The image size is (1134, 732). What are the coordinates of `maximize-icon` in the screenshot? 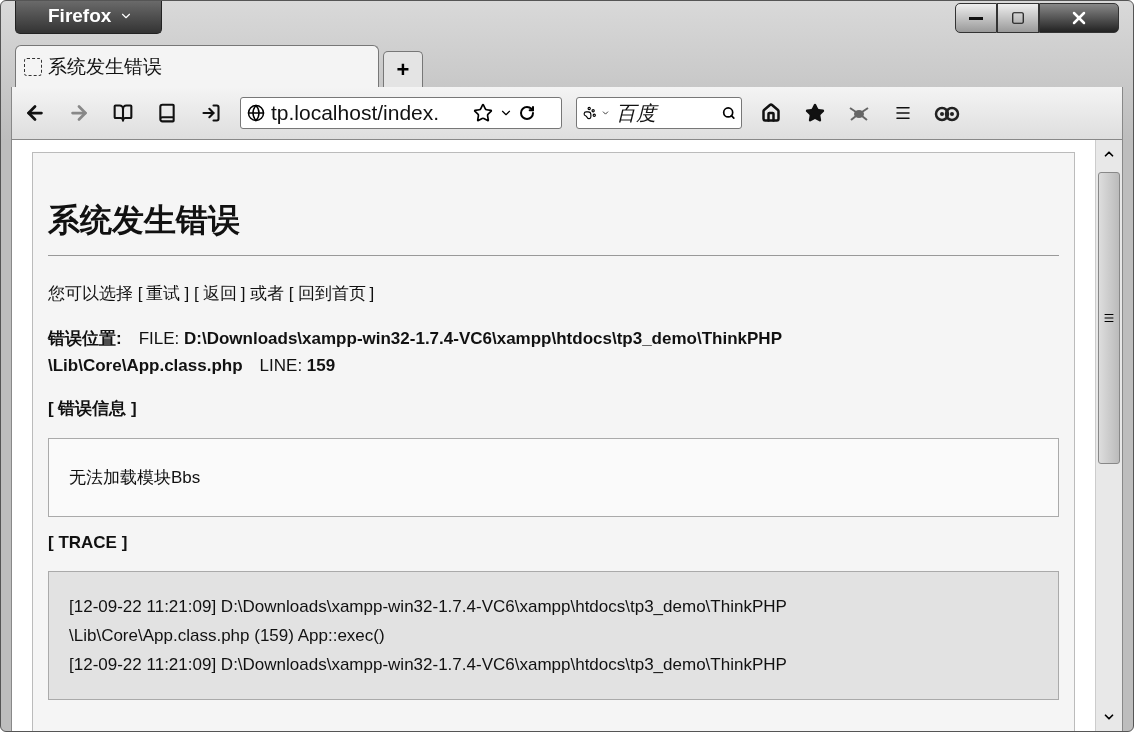 It's located at (1018, 18).